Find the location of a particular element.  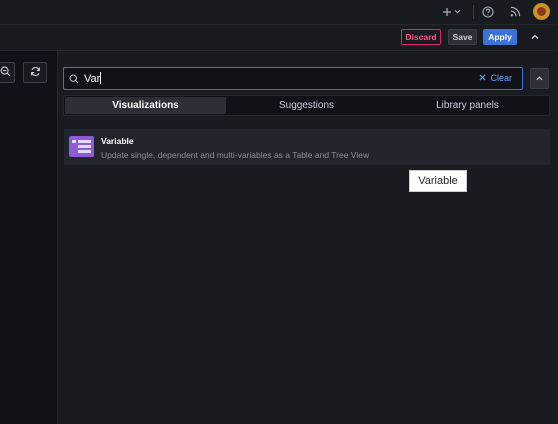

discard-button: Discard is located at coordinates (421, 37).